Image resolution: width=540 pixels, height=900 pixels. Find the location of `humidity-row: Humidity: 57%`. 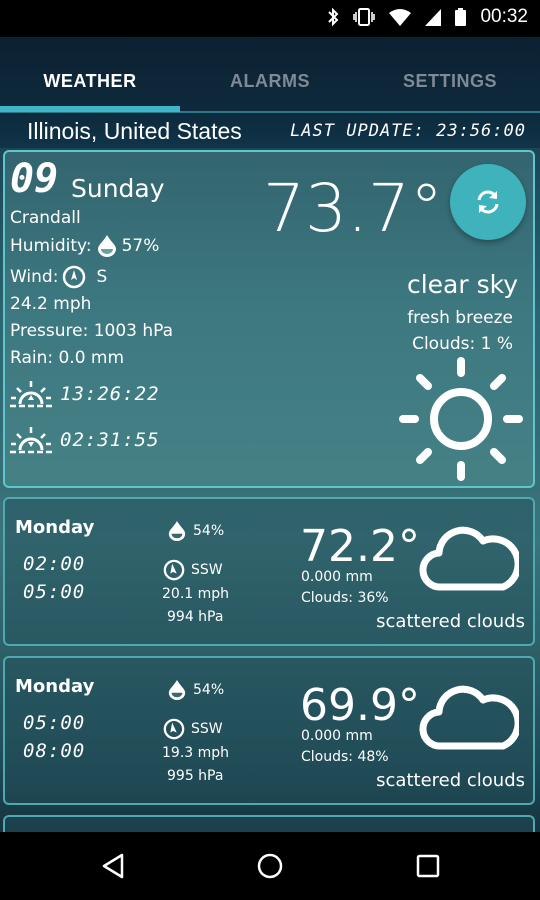

humidity-row: Humidity: 57% is located at coordinates (84, 246).